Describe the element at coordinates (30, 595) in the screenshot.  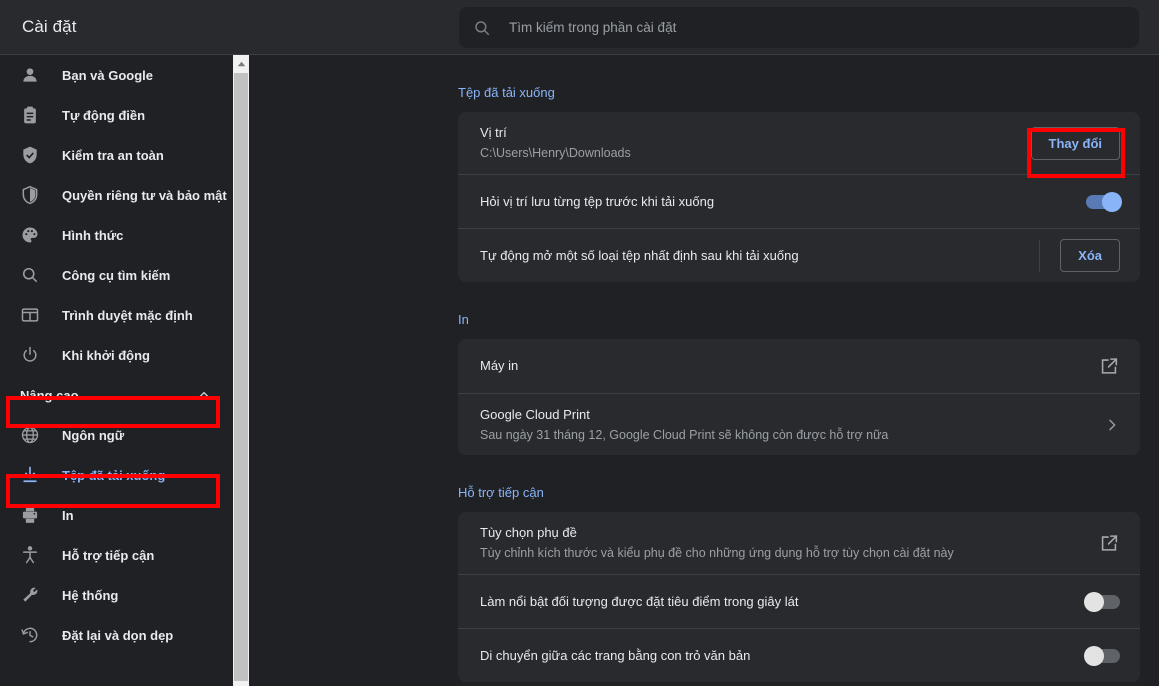
I see `wrench-icon` at that location.